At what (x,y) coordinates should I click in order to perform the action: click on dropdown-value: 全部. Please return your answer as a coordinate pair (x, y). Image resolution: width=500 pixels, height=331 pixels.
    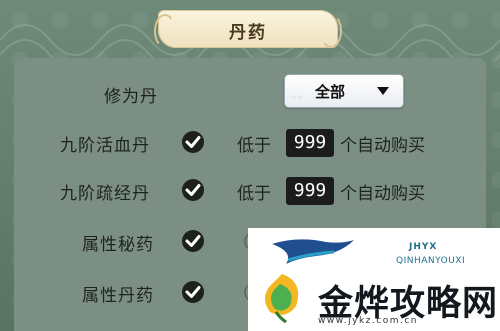
    Looking at the image, I should click on (330, 92).